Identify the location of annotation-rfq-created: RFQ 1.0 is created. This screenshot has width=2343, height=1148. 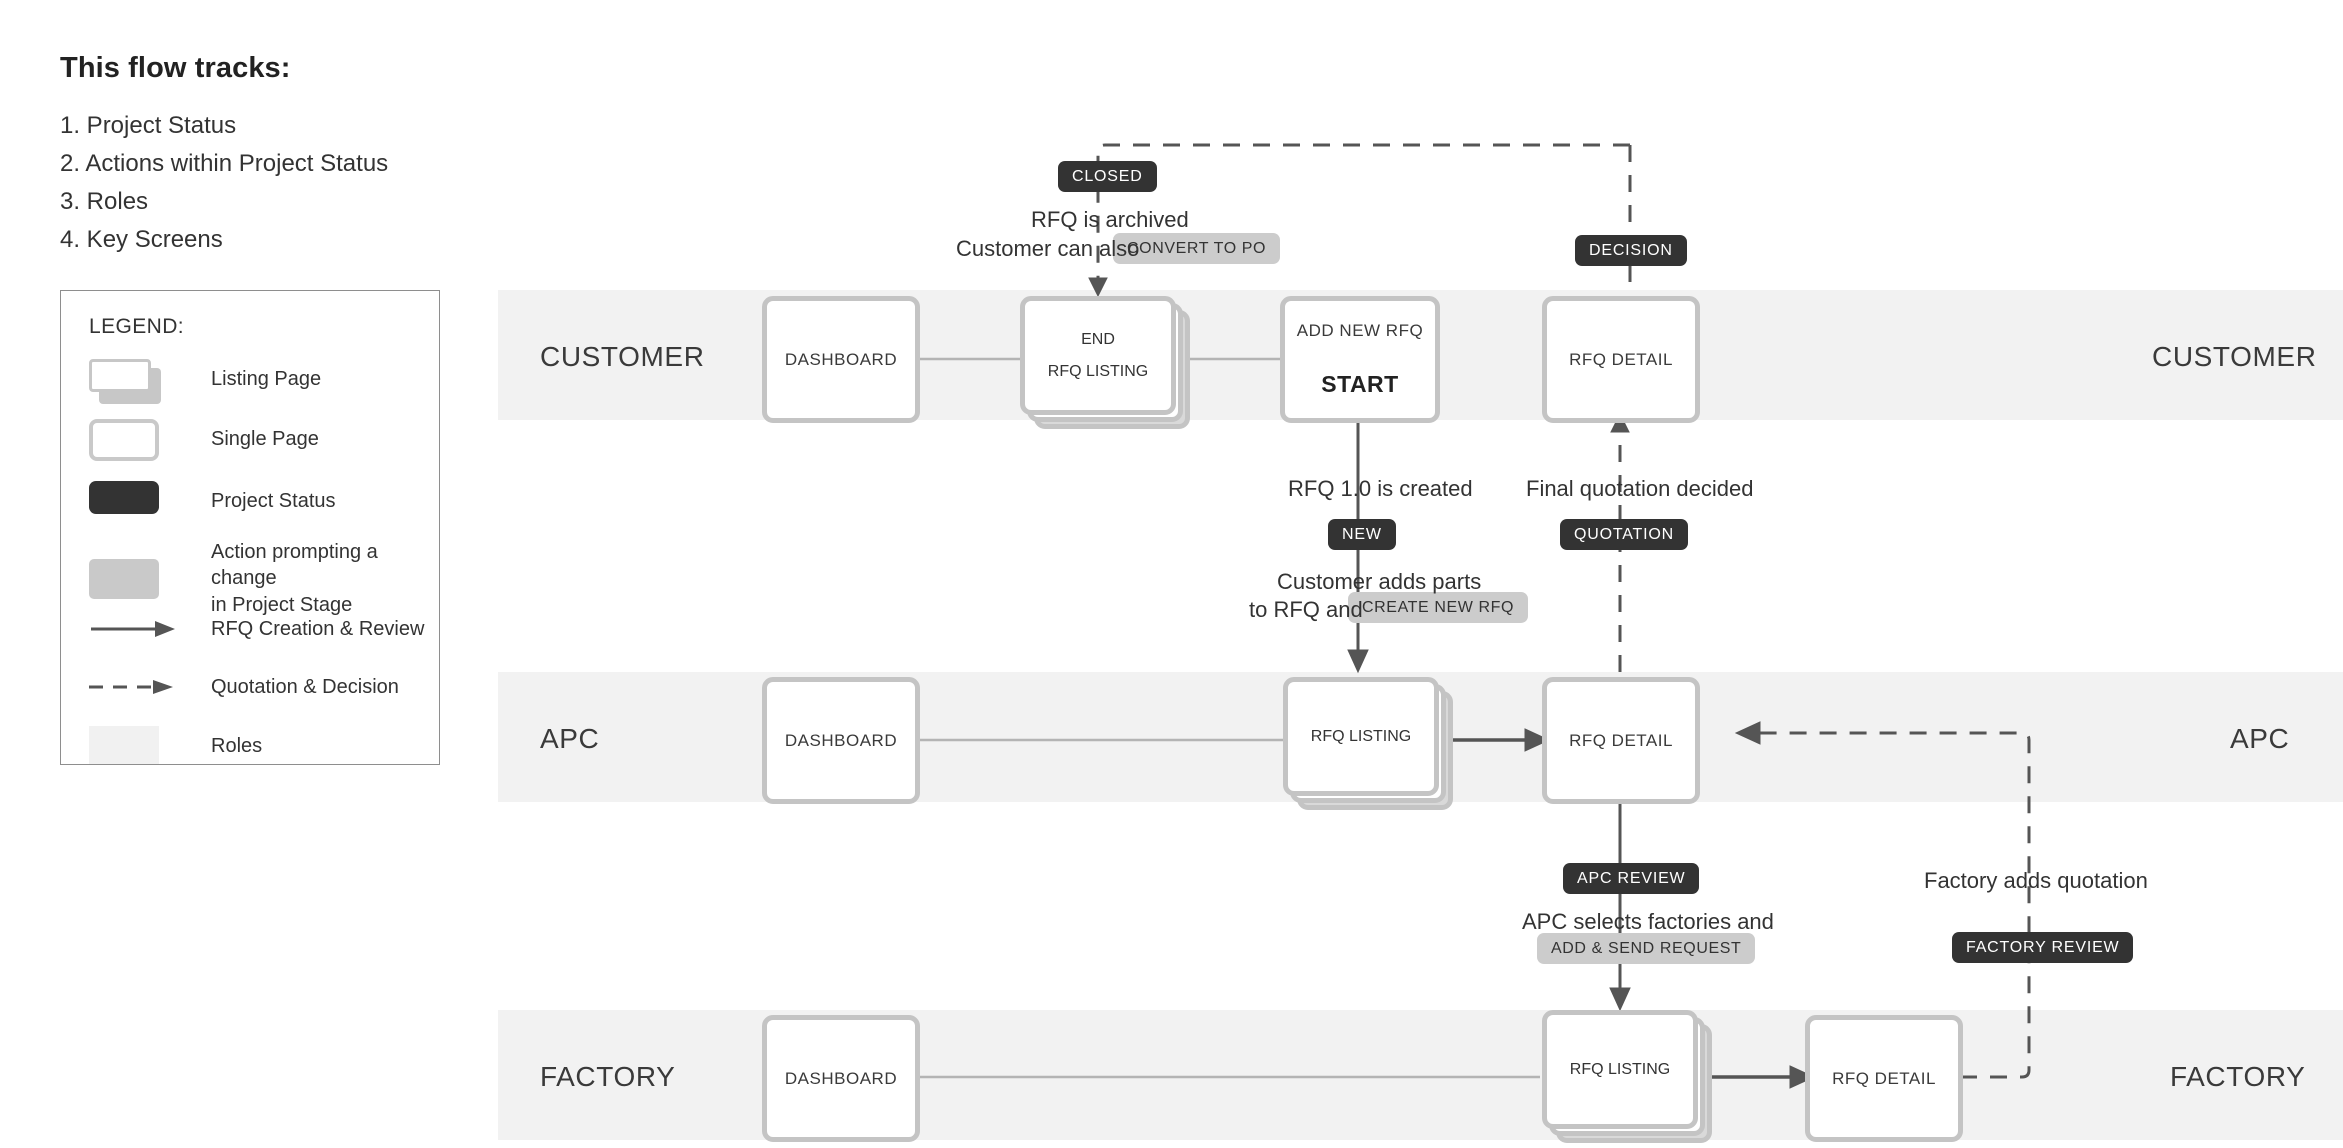
(1380, 488).